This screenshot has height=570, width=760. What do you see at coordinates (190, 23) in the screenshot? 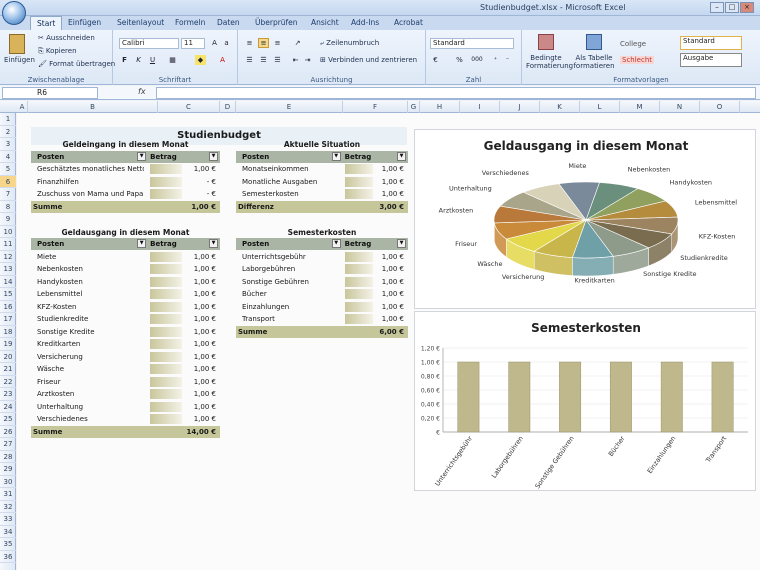
I see `tab-formeln: Formeln` at bounding box center [190, 23].